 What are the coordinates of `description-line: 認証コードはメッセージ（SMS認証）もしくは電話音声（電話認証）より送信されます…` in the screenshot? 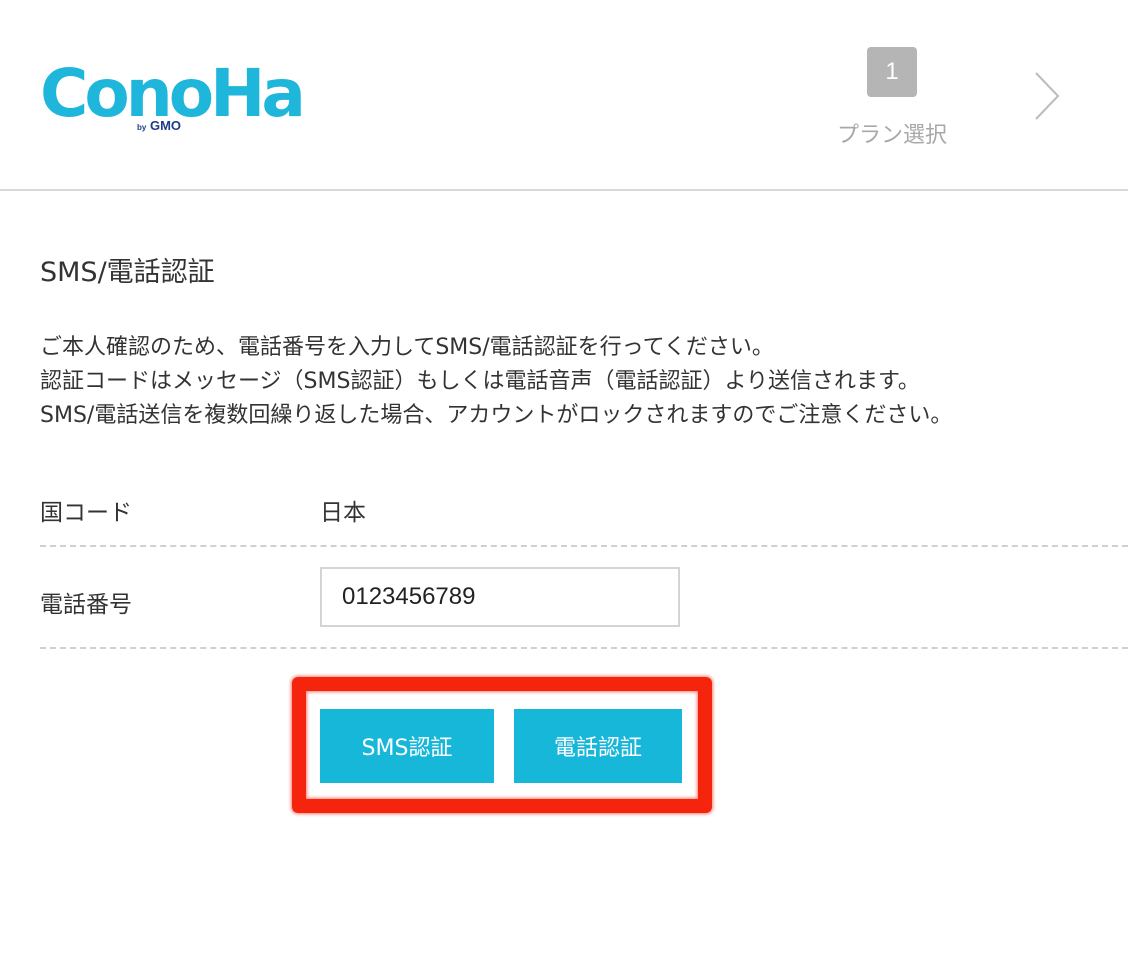 It's located at (480, 381).